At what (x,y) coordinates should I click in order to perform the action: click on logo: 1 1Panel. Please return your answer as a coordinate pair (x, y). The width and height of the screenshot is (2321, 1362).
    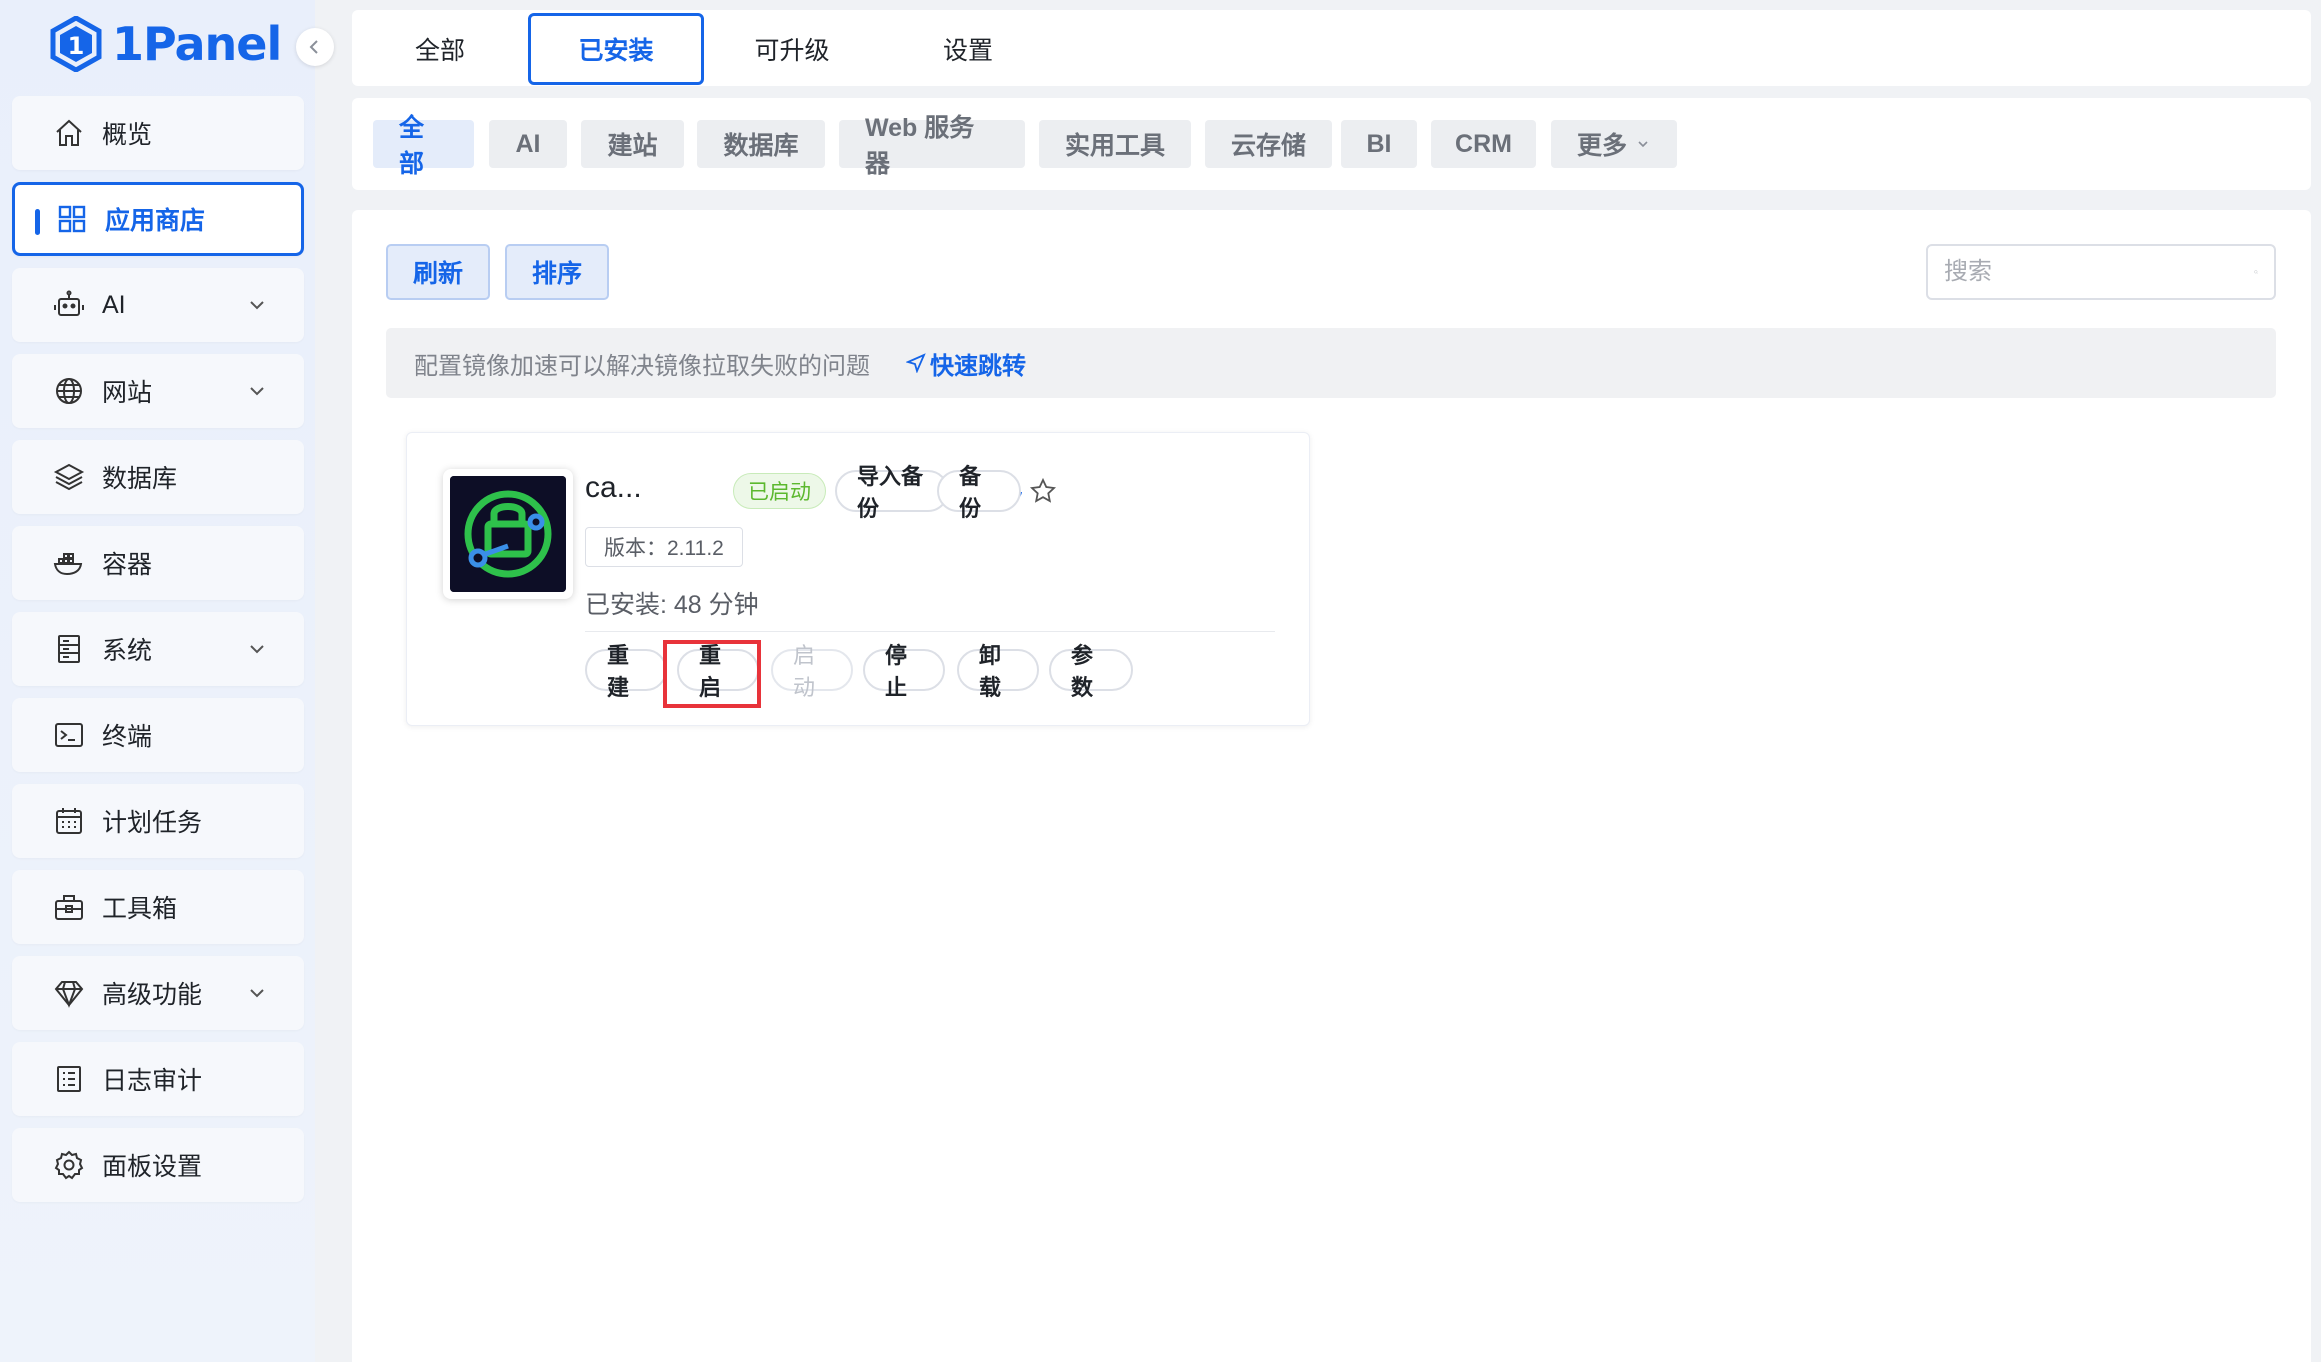
    Looking at the image, I should click on (166, 44).